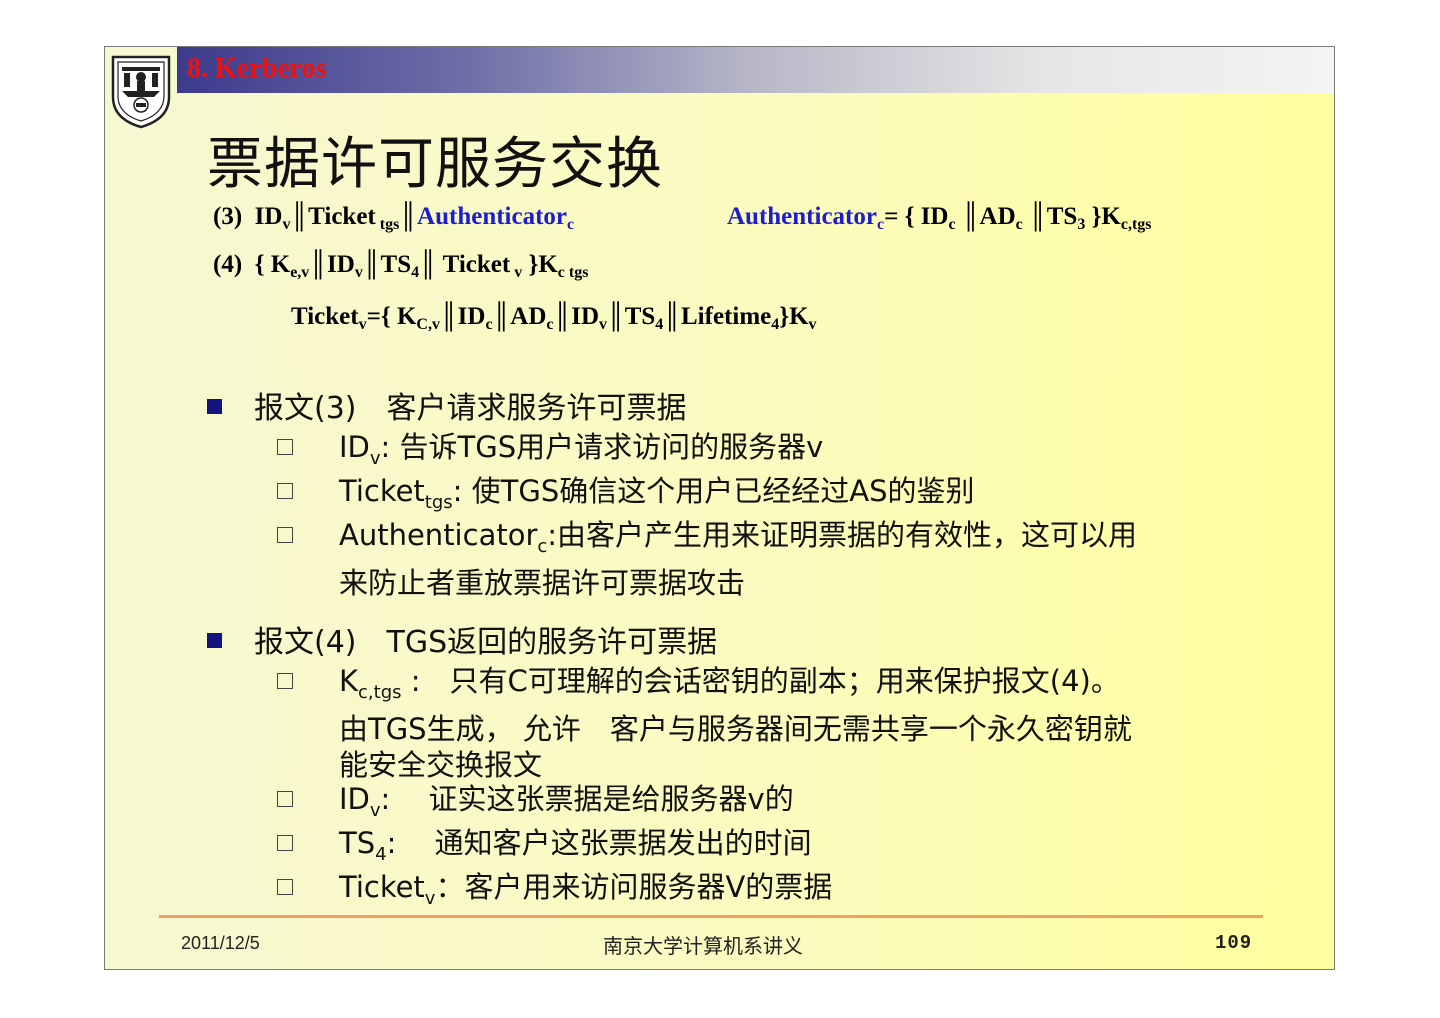 This screenshot has width=1440, height=1018. What do you see at coordinates (755, 70) in the screenshot?
I see `header-band` at bounding box center [755, 70].